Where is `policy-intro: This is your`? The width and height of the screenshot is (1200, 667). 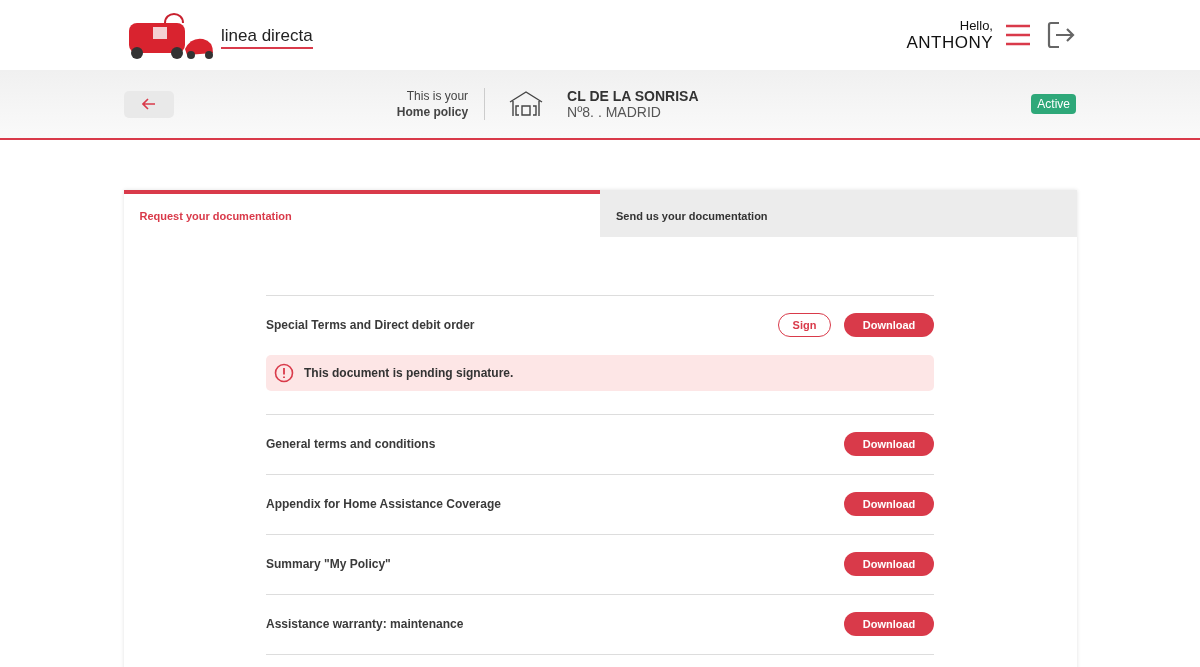
policy-intro: This is your is located at coordinates (437, 96).